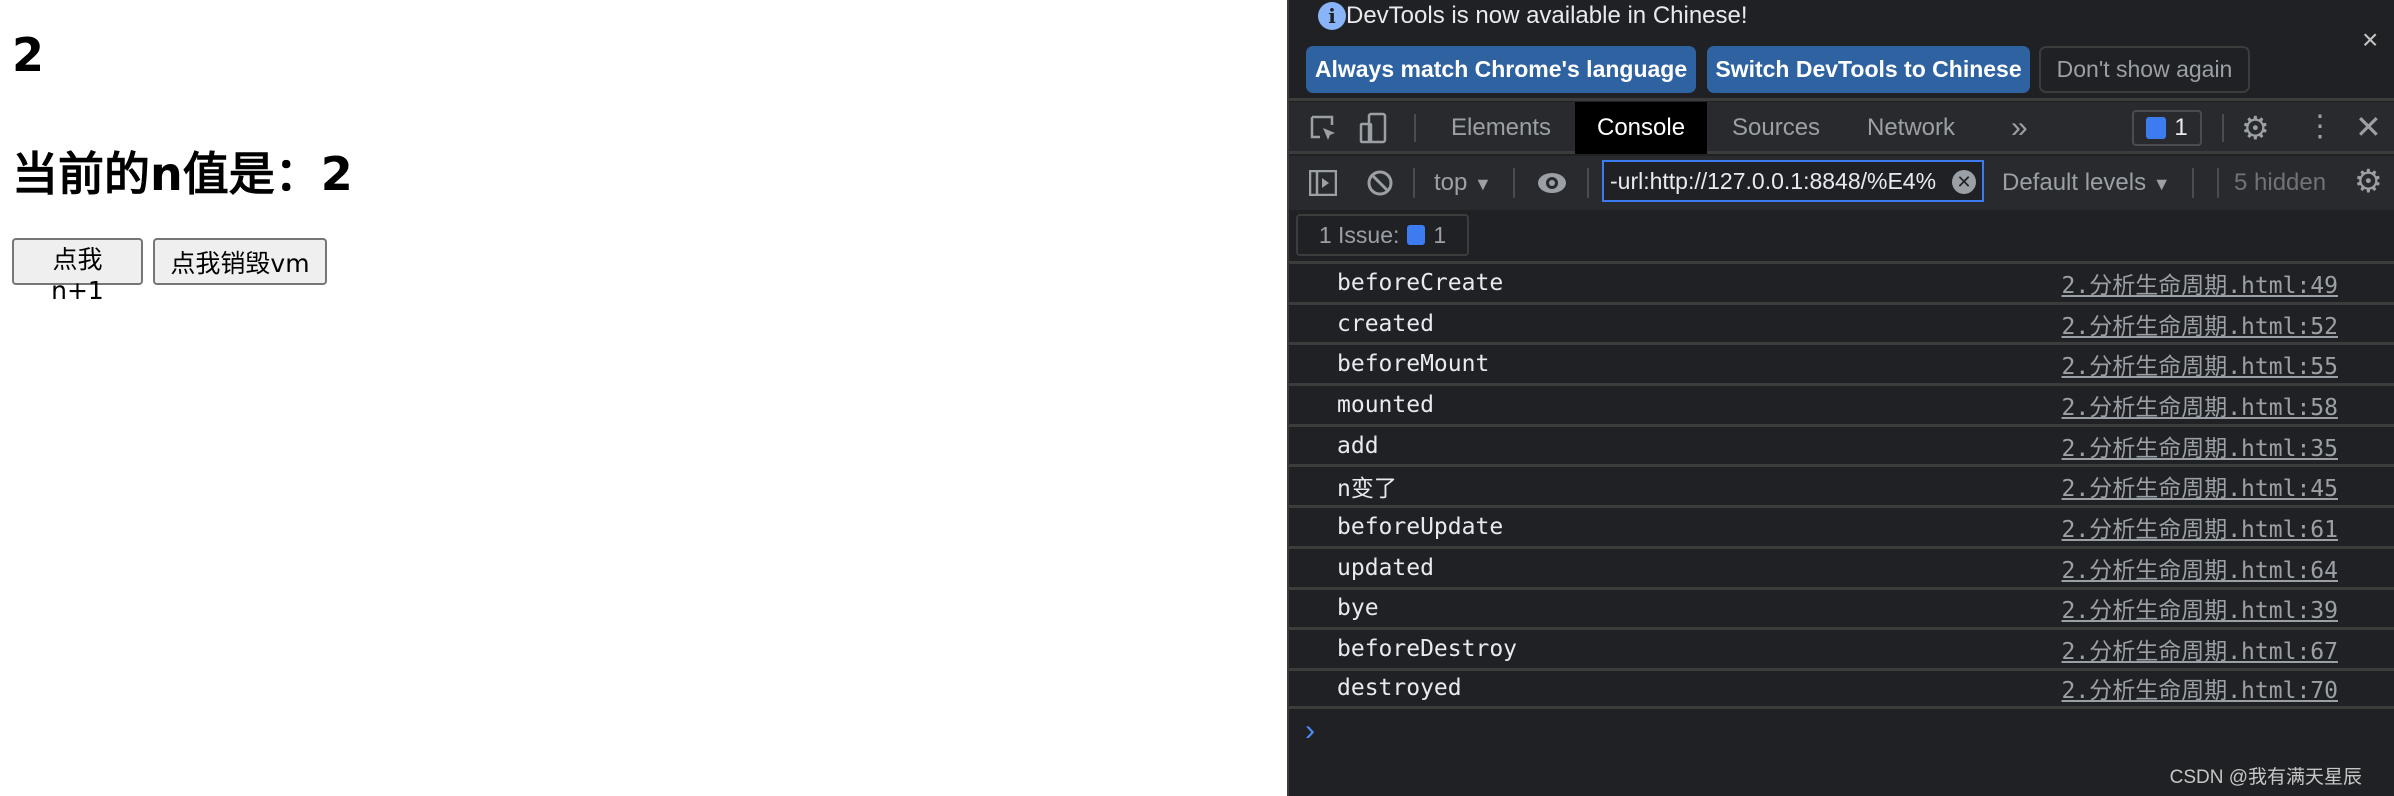 The width and height of the screenshot is (2394, 796). Describe the element at coordinates (1547, 15) in the screenshot. I see `infobar-message: DevTools is now available in Chinese!` at that location.